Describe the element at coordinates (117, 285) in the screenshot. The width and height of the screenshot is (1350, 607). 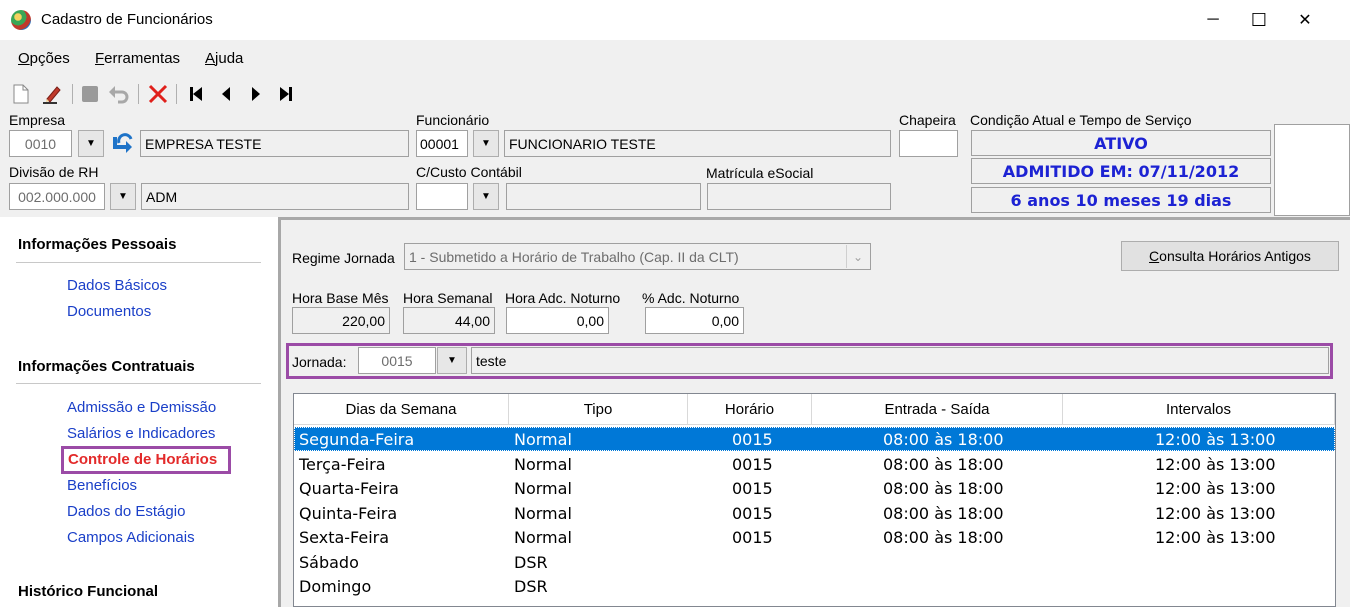
I see `sidebar-item-dados-basicos: Dados Básicos` at that location.